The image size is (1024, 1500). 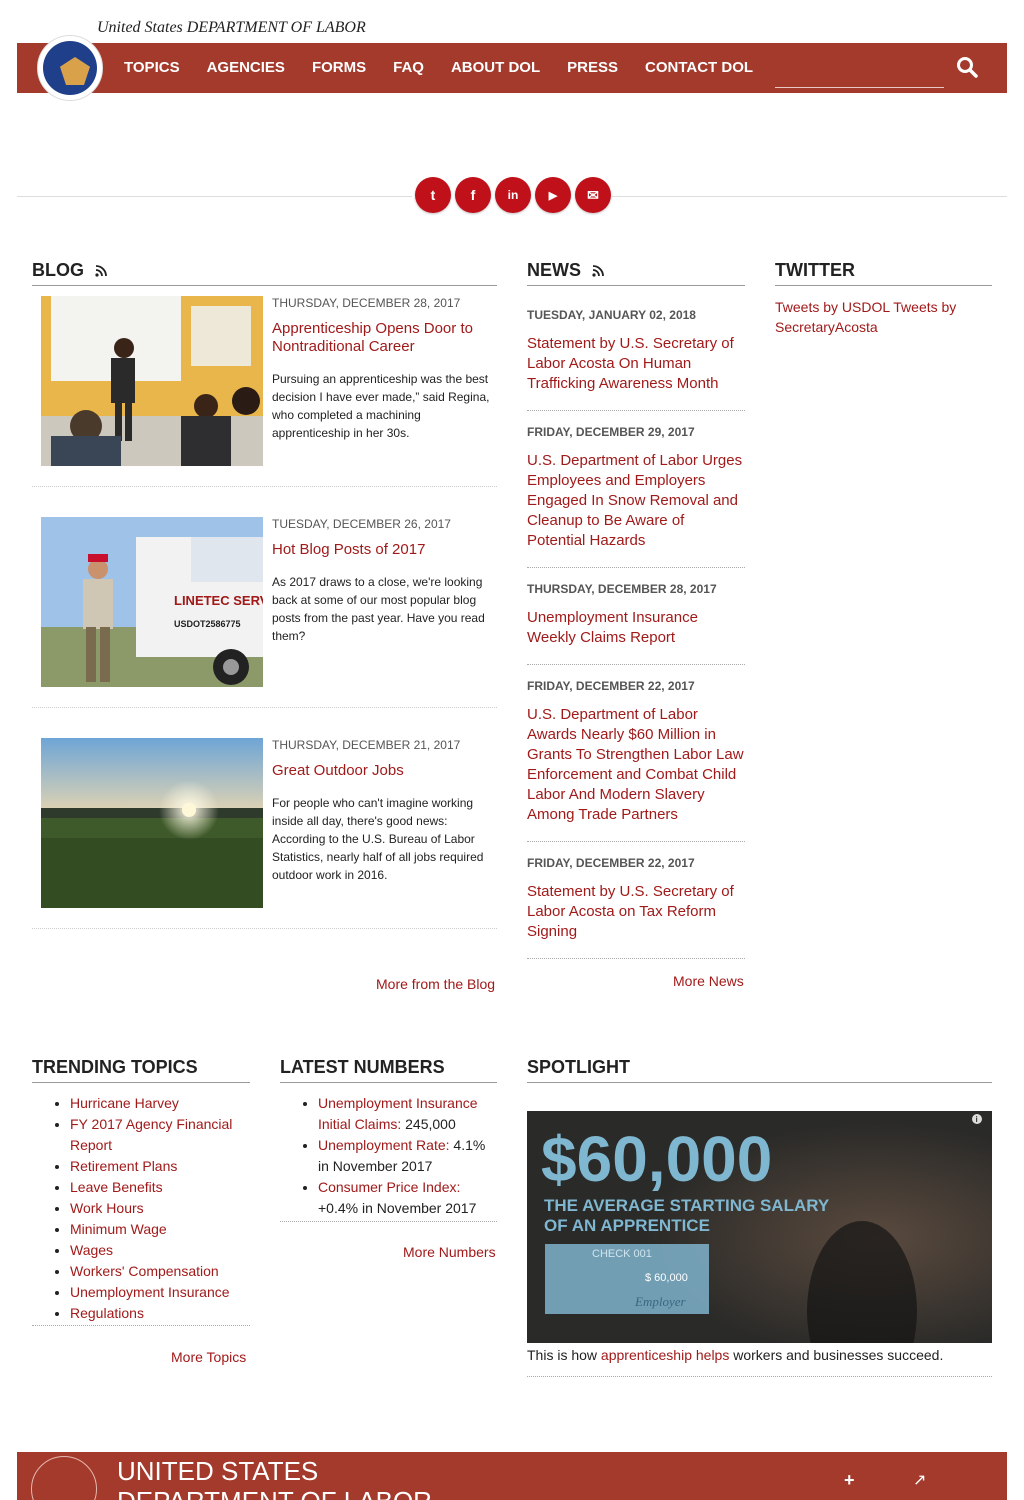 What do you see at coordinates (160, 1208) in the screenshot?
I see `list-item: Work Hours` at bounding box center [160, 1208].